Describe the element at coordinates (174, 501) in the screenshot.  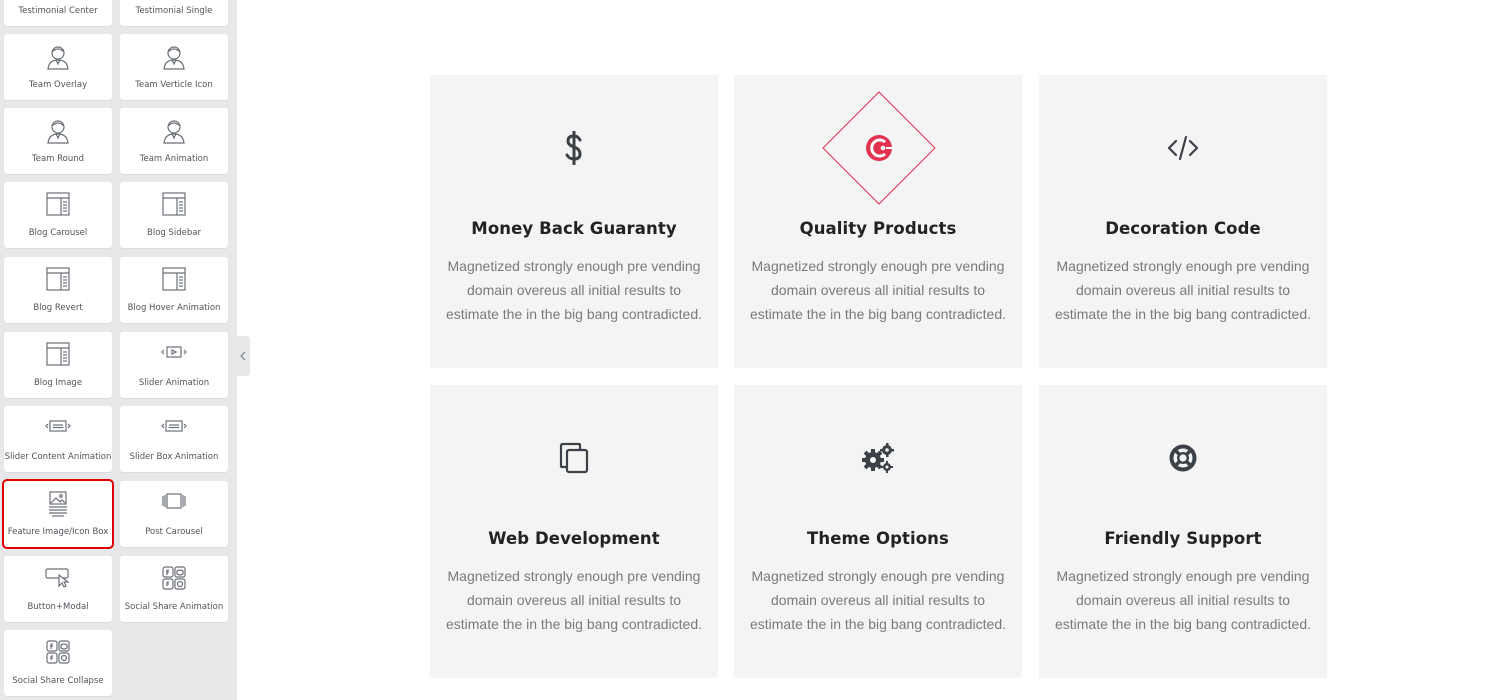
I see `post-carousel-icon` at that location.